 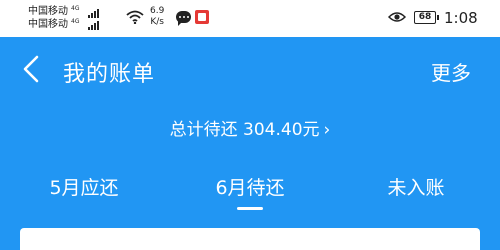 What do you see at coordinates (244, 130) in the screenshot?
I see `total-due-text: 总计待还 304.40元` at bounding box center [244, 130].